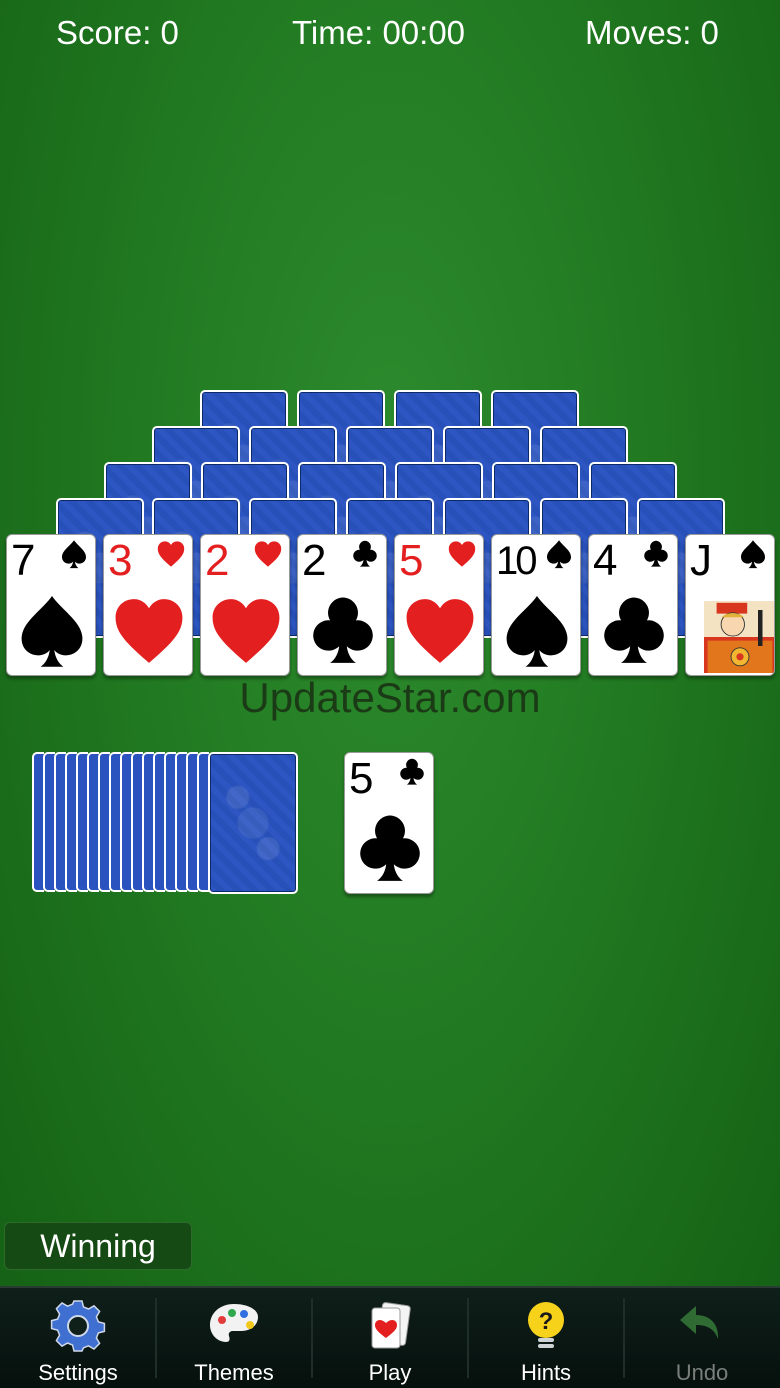 This screenshot has height=1388, width=780. I want to click on score-label: Score: 0, so click(117, 32).